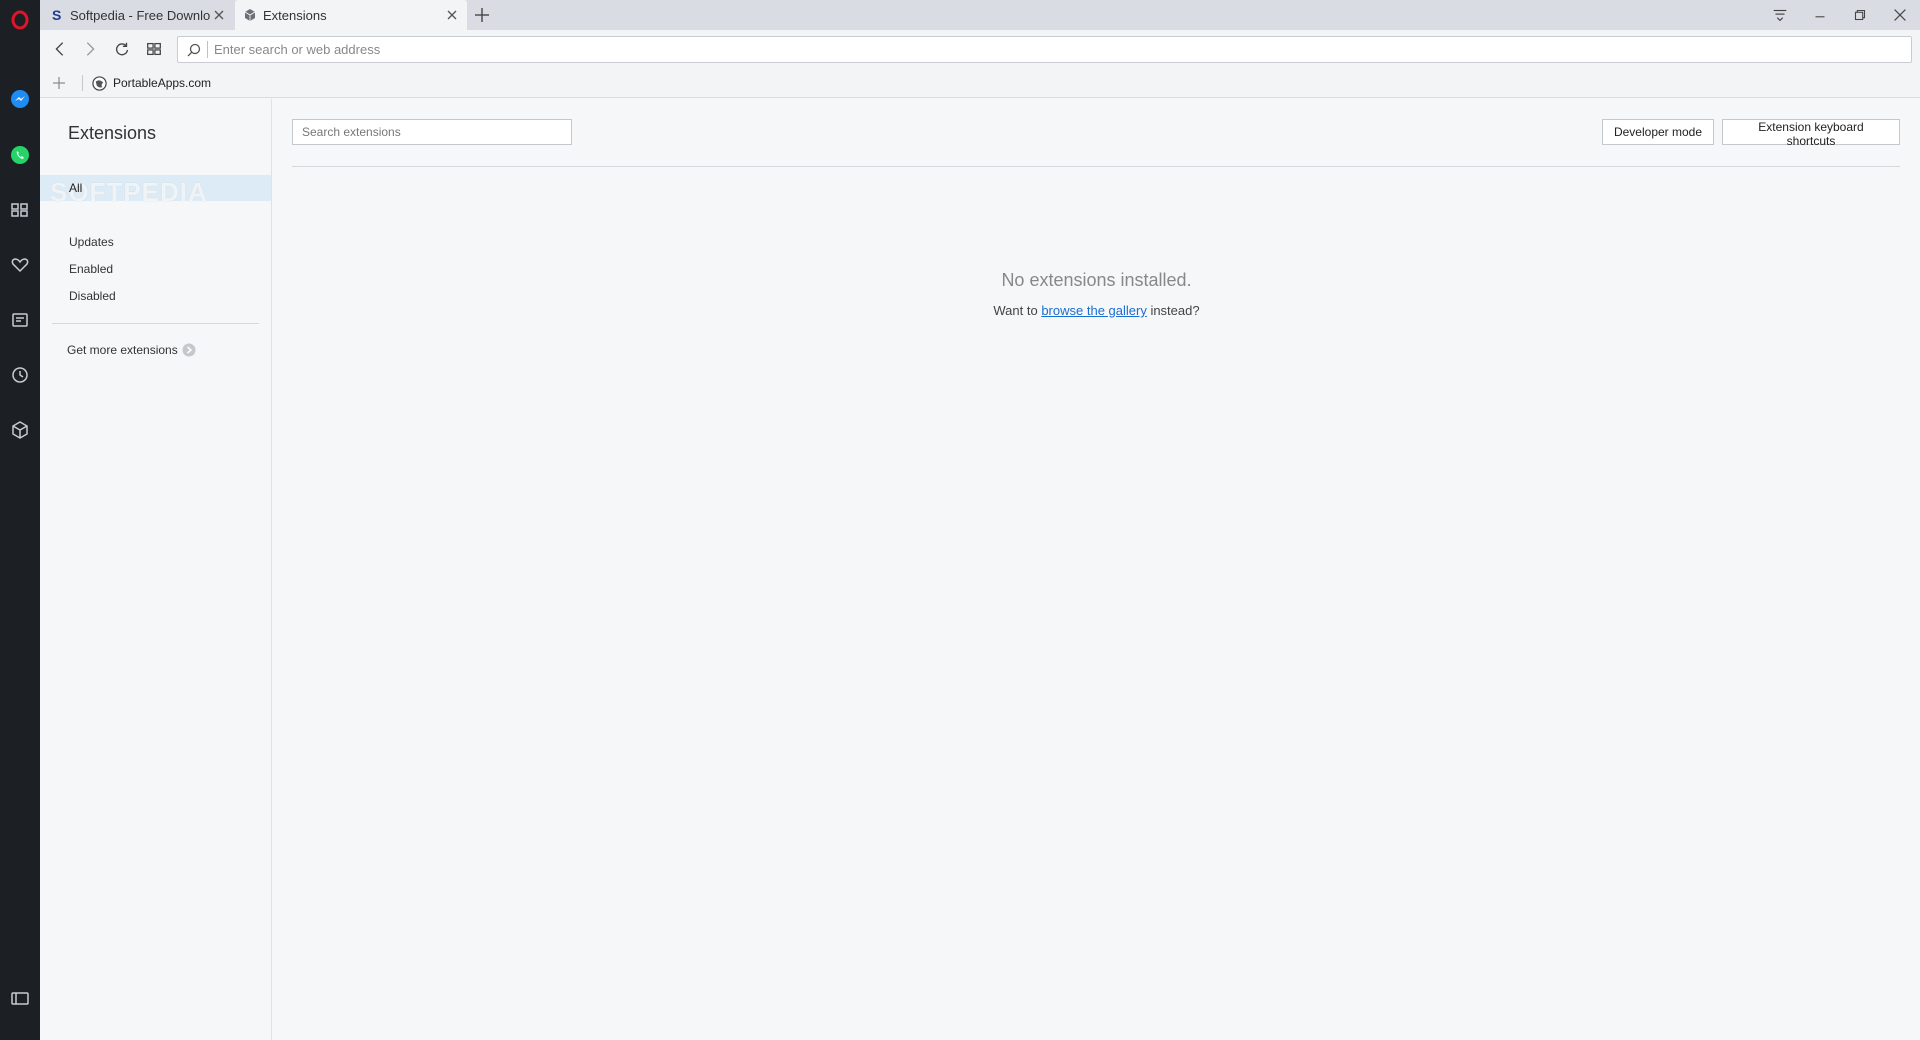  Describe the element at coordinates (162, 83) in the screenshot. I see `bookmark-label: PortableApps.com` at that location.